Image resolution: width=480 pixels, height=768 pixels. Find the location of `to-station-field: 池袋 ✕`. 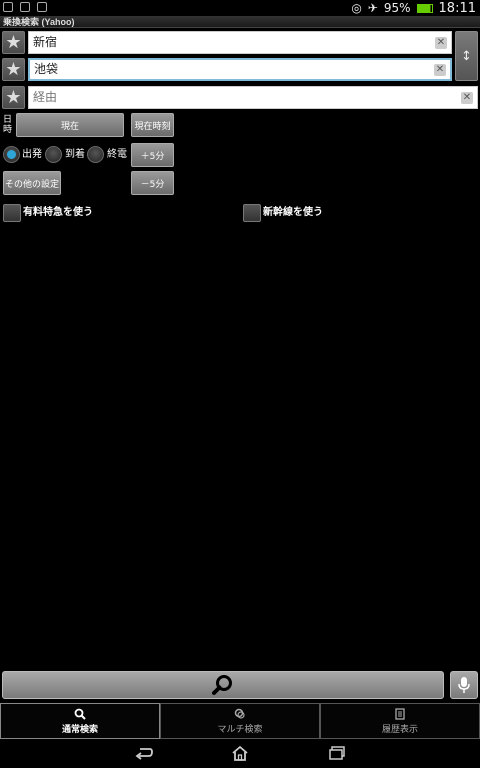

to-station-field: 池袋 ✕ is located at coordinates (240, 69).